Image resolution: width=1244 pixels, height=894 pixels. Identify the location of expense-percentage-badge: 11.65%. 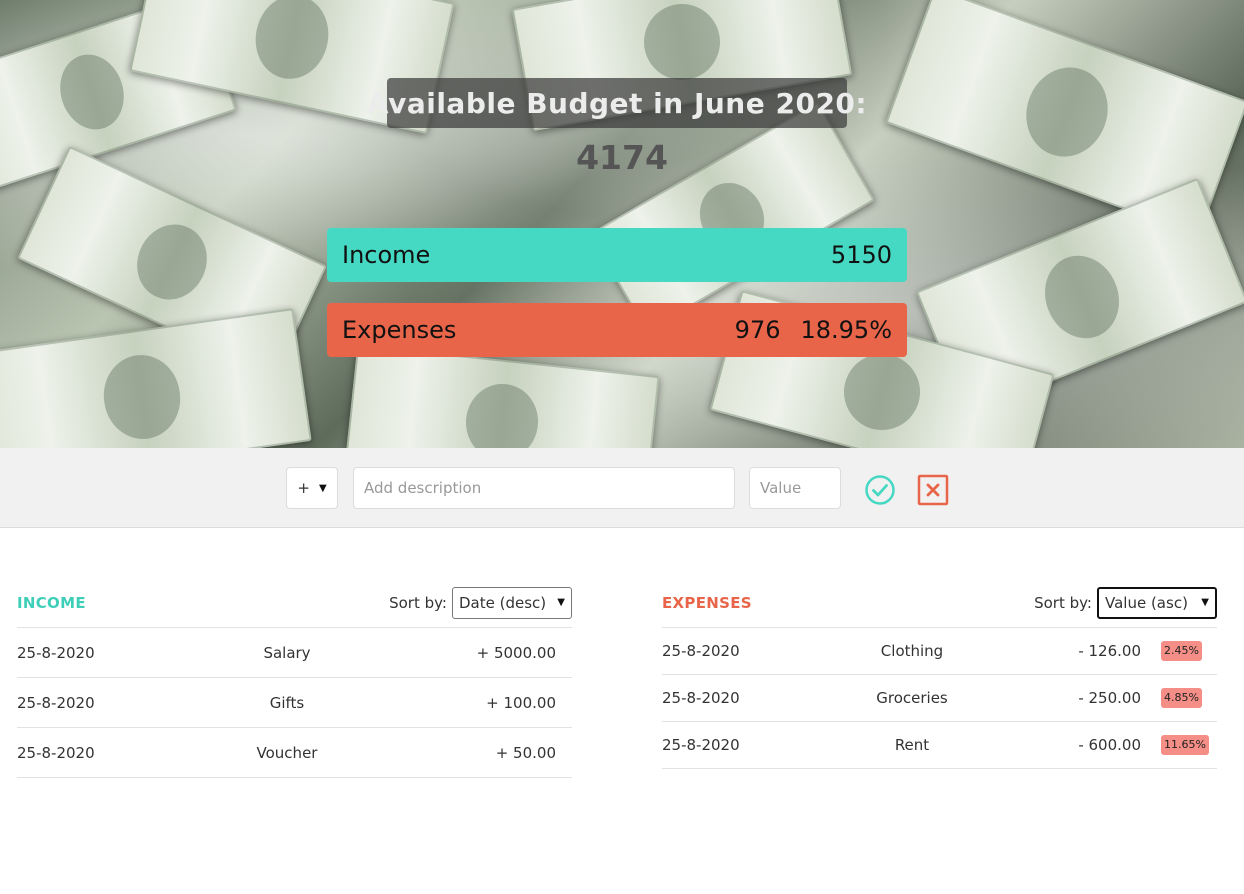
(1185, 745).